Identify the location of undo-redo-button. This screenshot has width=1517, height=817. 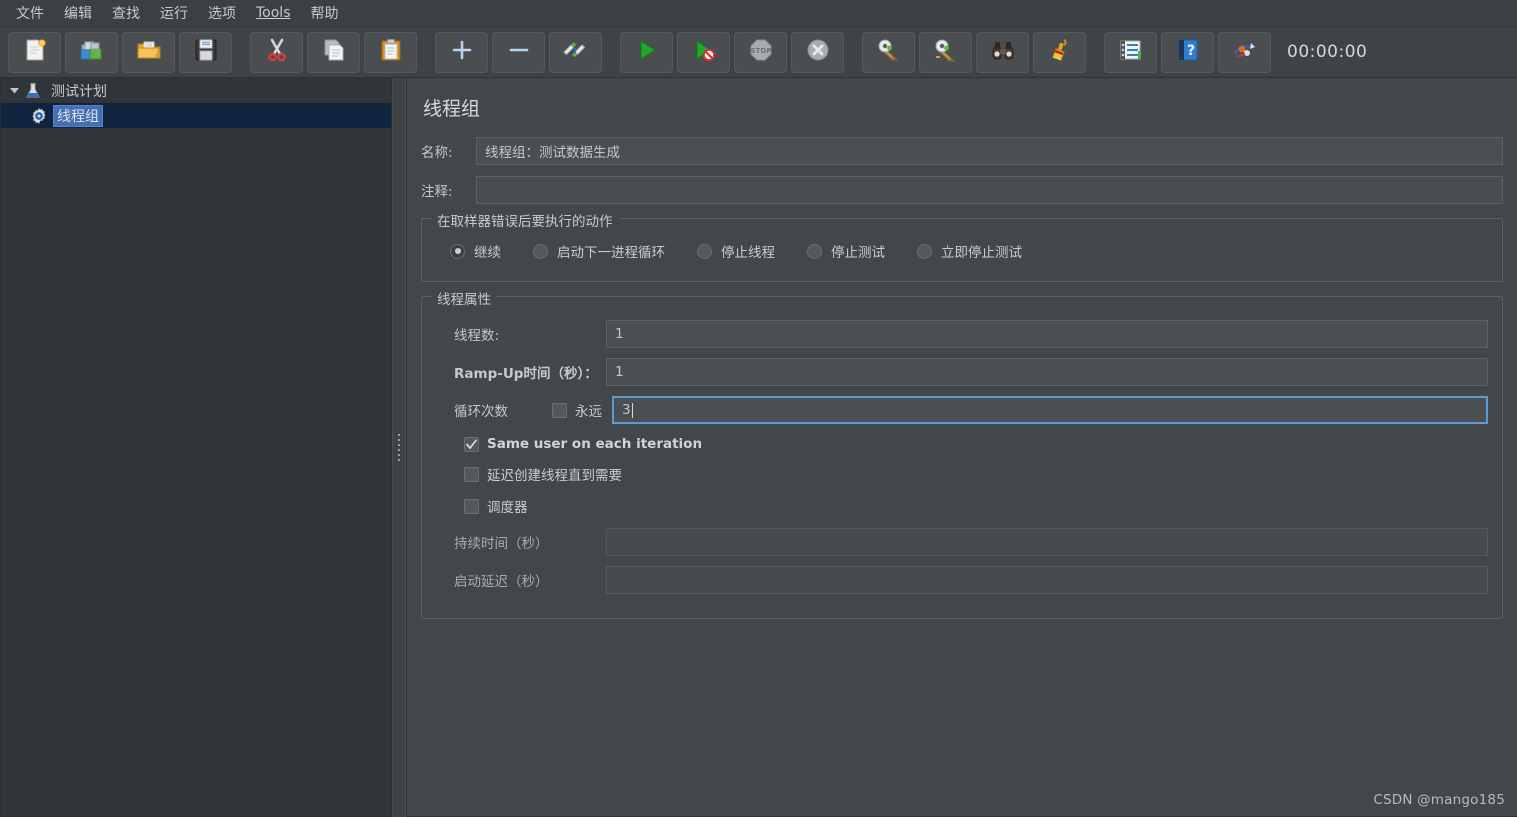
(1244, 52).